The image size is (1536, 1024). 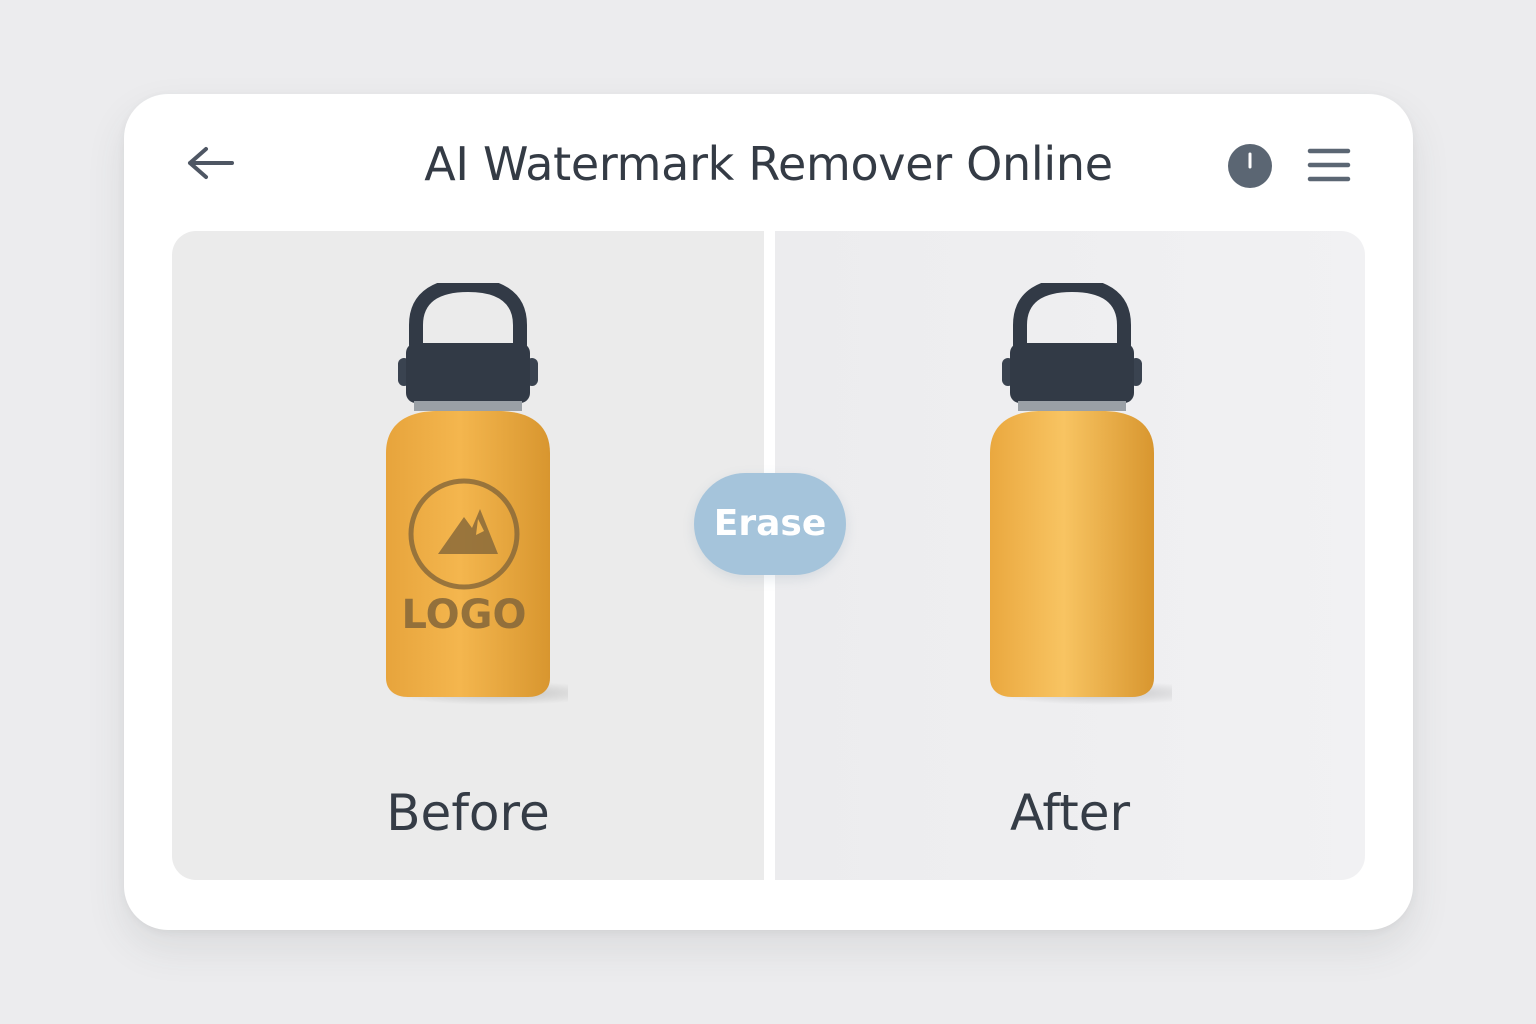 I want to click on history-button, so click(x=1250, y=166).